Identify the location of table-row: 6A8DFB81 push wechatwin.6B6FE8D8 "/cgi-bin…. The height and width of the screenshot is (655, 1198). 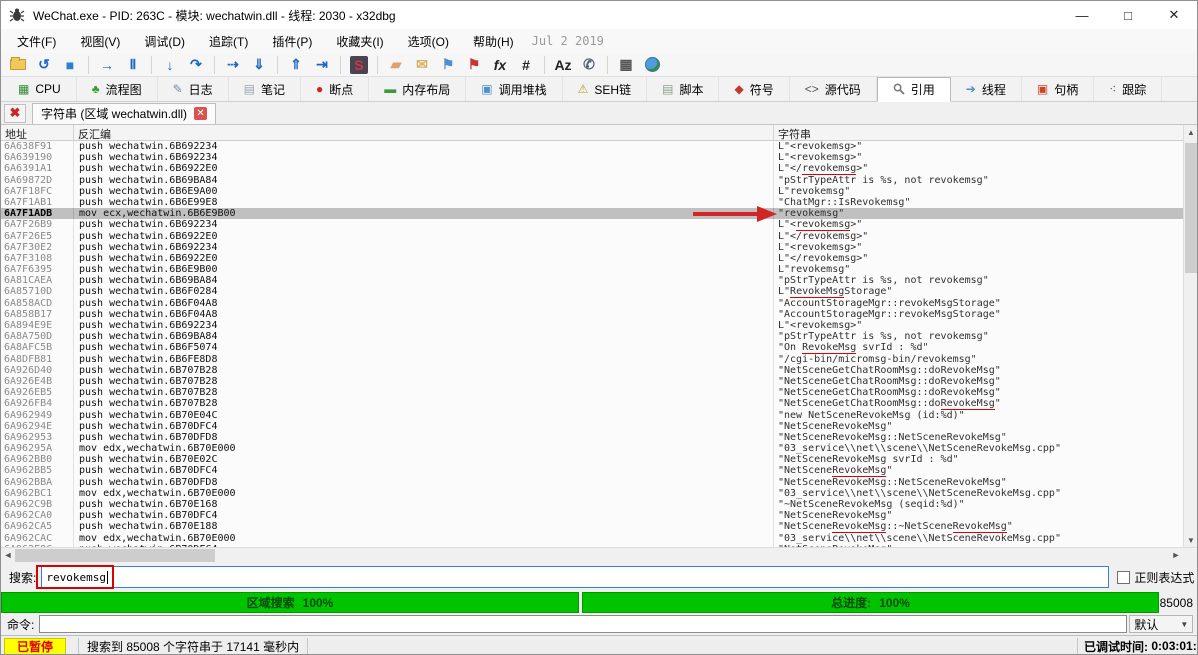
(599, 359).